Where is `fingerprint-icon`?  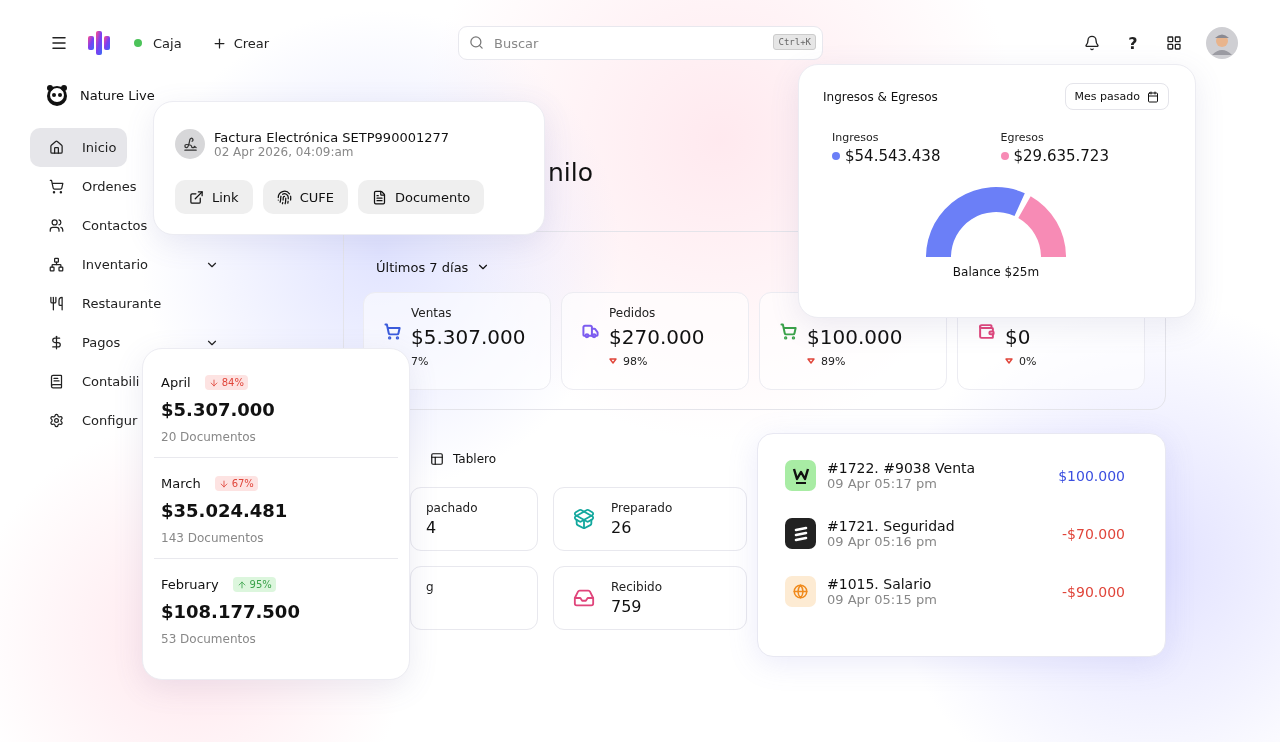
fingerprint-icon is located at coordinates (284, 197).